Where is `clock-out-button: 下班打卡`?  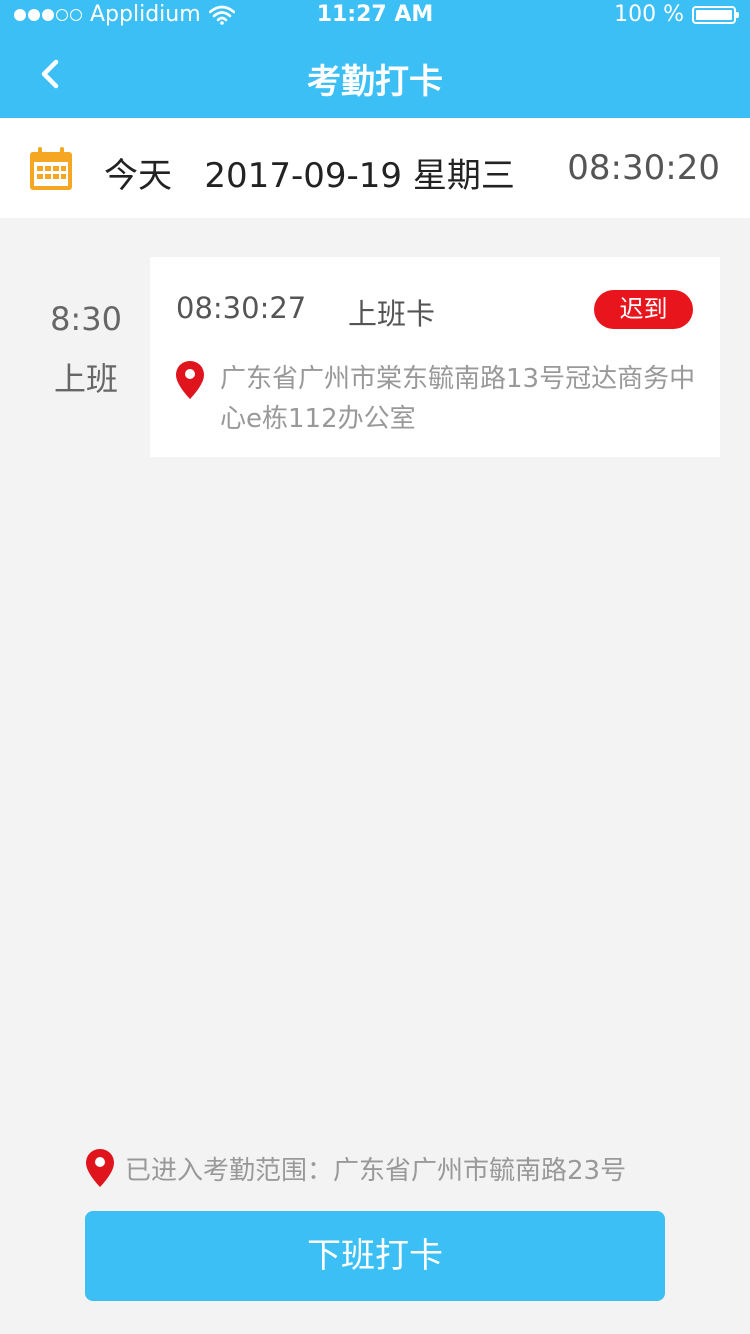 clock-out-button: 下班打卡 is located at coordinates (375, 1256).